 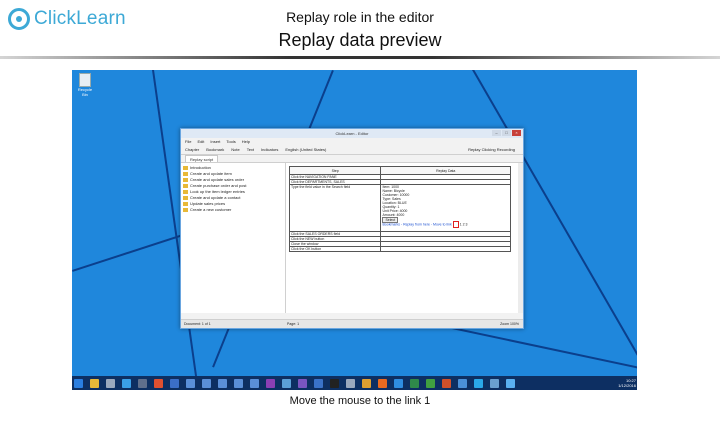 What do you see at coordinates (352, 141) in the screenshot?
I see `menu-bar: File Edit Insert Tools Help` at bounding box center [352, 141].